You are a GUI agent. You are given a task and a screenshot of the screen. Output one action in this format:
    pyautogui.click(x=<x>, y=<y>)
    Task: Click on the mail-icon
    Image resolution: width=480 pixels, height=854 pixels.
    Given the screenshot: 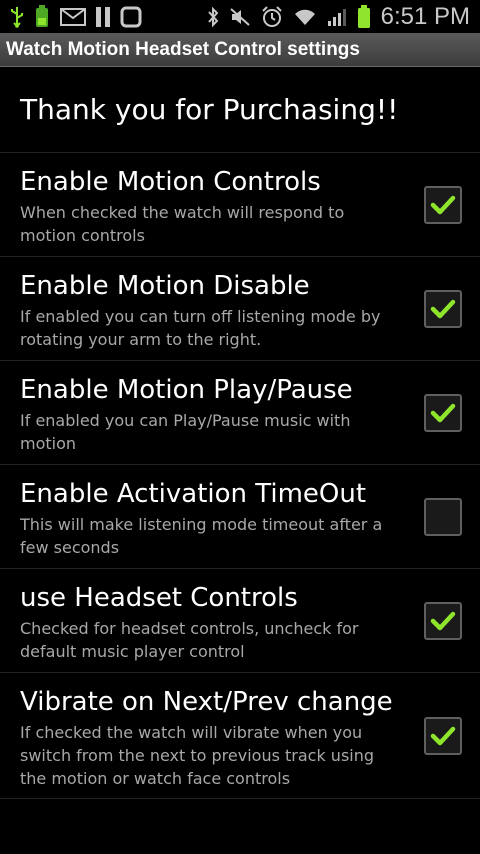 What is the action you would take?
    pyautogui.click(x=73, y=17)
    